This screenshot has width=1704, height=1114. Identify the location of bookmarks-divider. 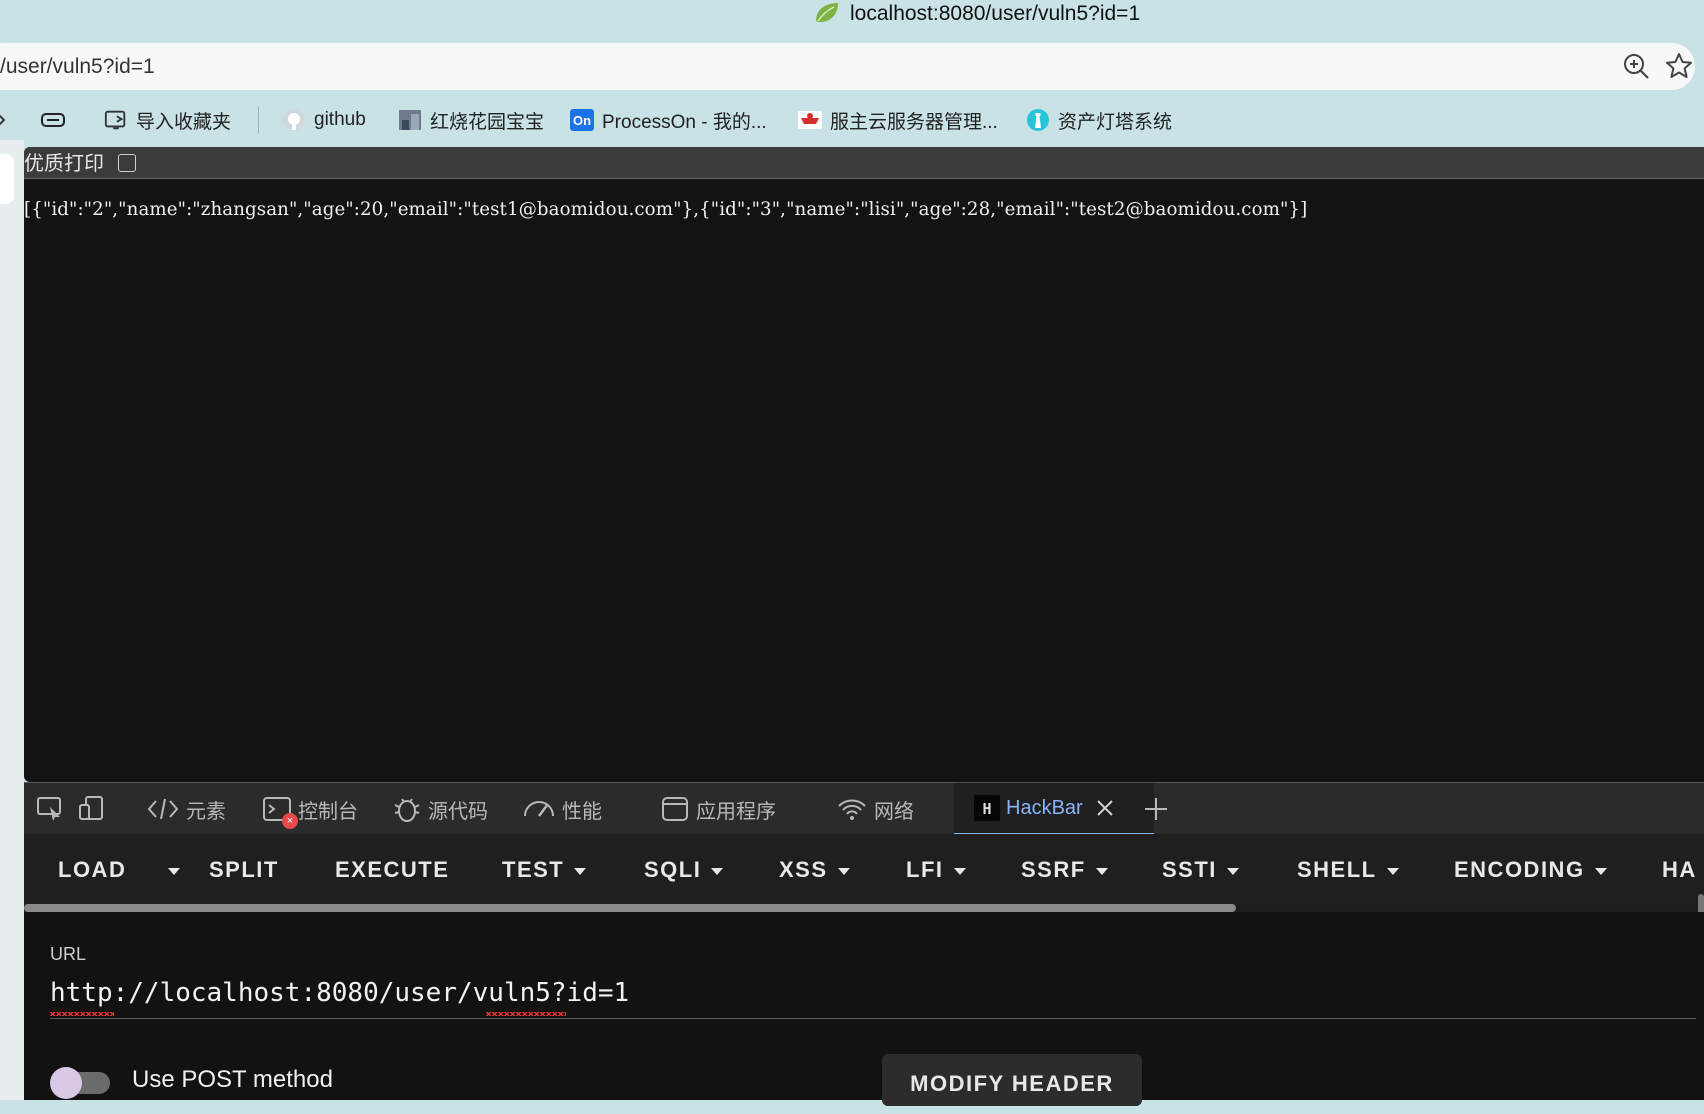
(258, 120).